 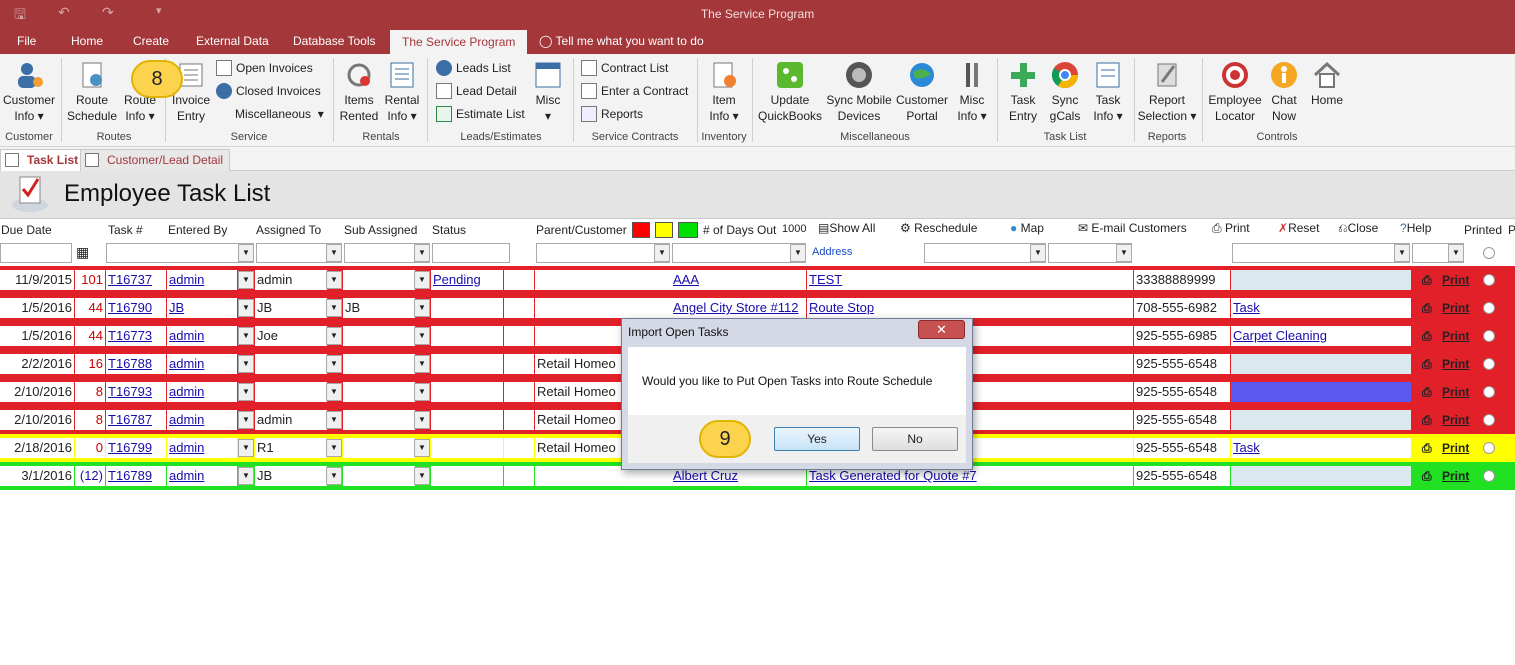 I want to click on parent-filter-dropdown: ▼, so click(x=662, y=253).